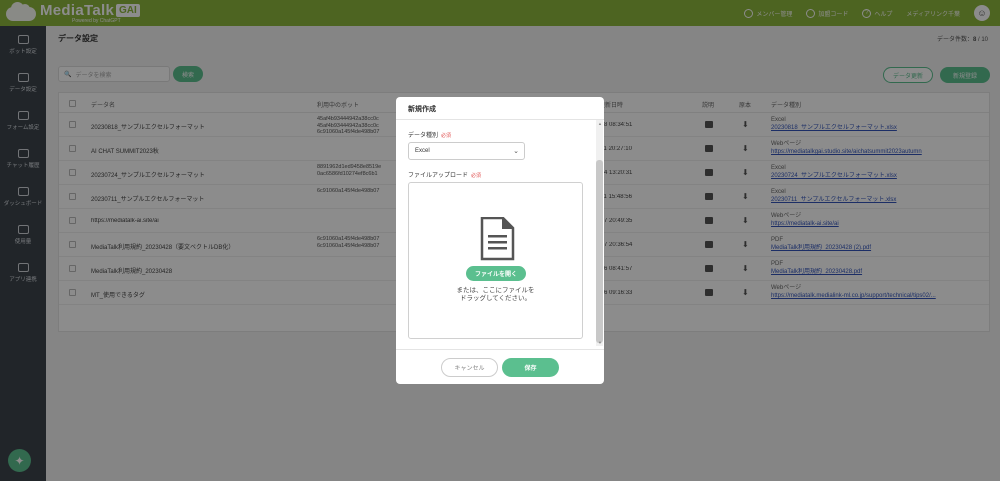  What do you see at coordinates (600, 342) in the screenshot?
I see `scroll-down-icon: ▼` at bounding box center [600, 342].